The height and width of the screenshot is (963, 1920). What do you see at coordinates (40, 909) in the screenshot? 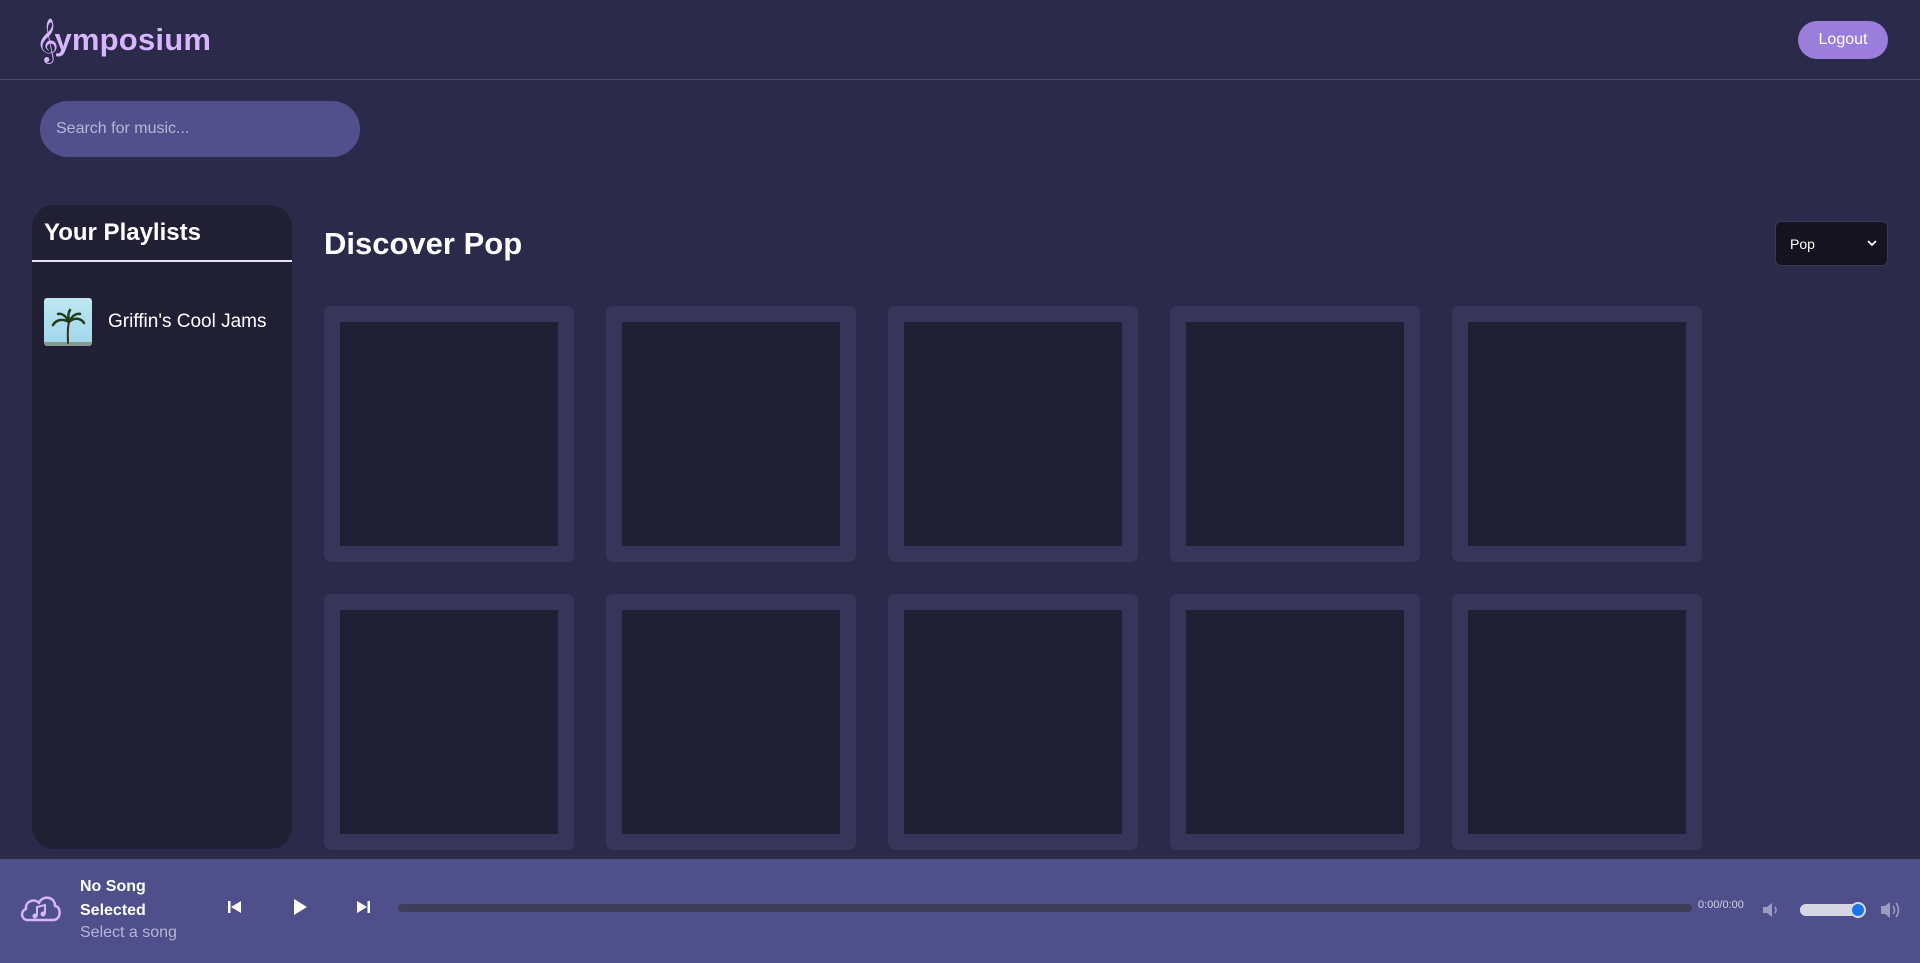
I see `cloud-music-icon` at bounding box center [40, 909].